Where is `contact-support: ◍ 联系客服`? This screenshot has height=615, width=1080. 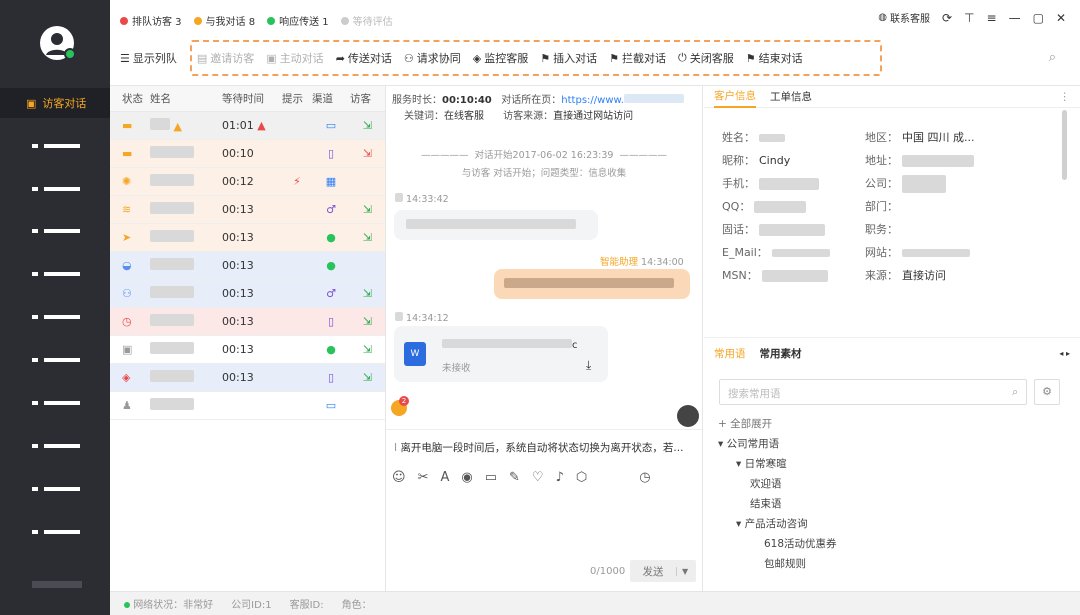
contact-support: ◍ 联系客服 is located at coordinates (904, 17).